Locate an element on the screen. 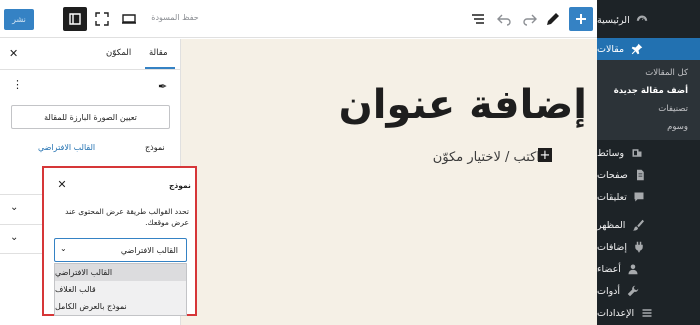 The width and height of the screenshot is (700, 325). menu-media-label: وسائط is located at coordinates (611, 153).